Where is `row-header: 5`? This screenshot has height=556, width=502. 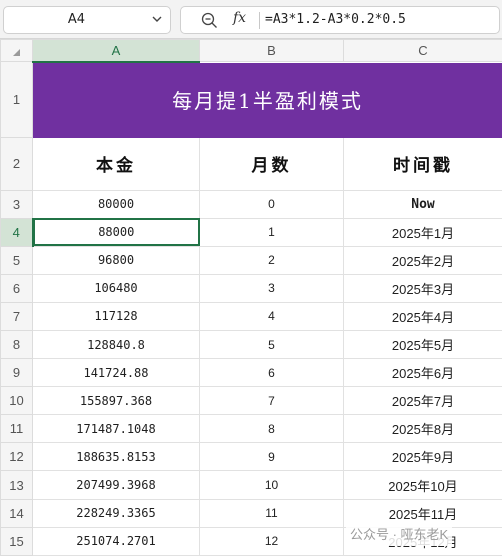
row-header: 5 is located at coordinates (16, 260).